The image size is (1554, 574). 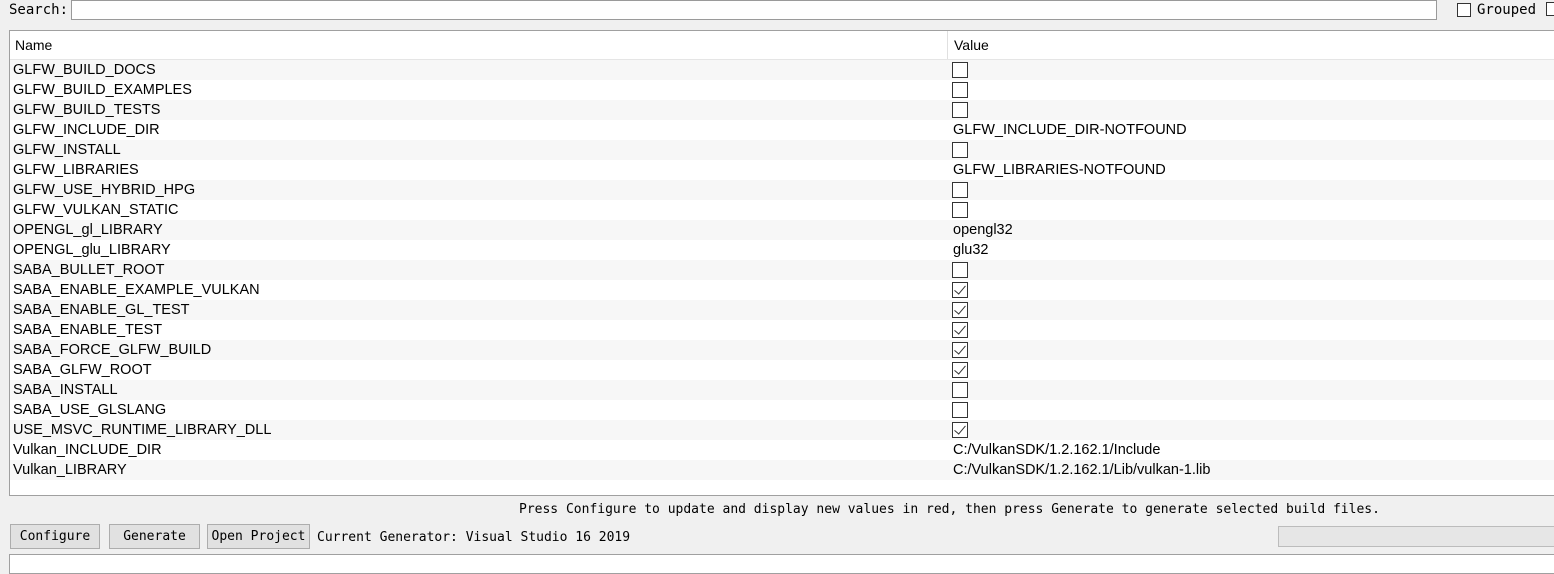 What do you see at coordinates (65, 390) in the screenshot?
I see `cache-entry-name: SABA_INSTALL` at bounding box center [65, 390].